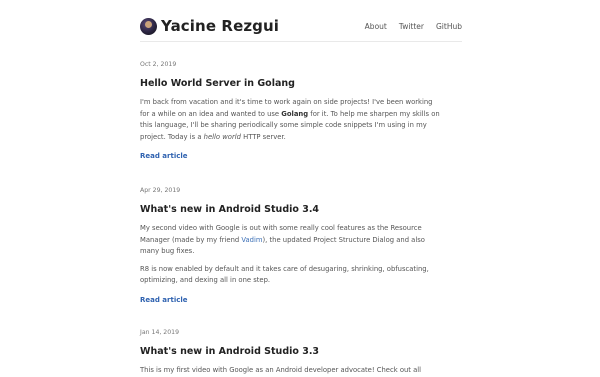  I want to click on post-title: Hello World Server in Golang, so click(290, 84).